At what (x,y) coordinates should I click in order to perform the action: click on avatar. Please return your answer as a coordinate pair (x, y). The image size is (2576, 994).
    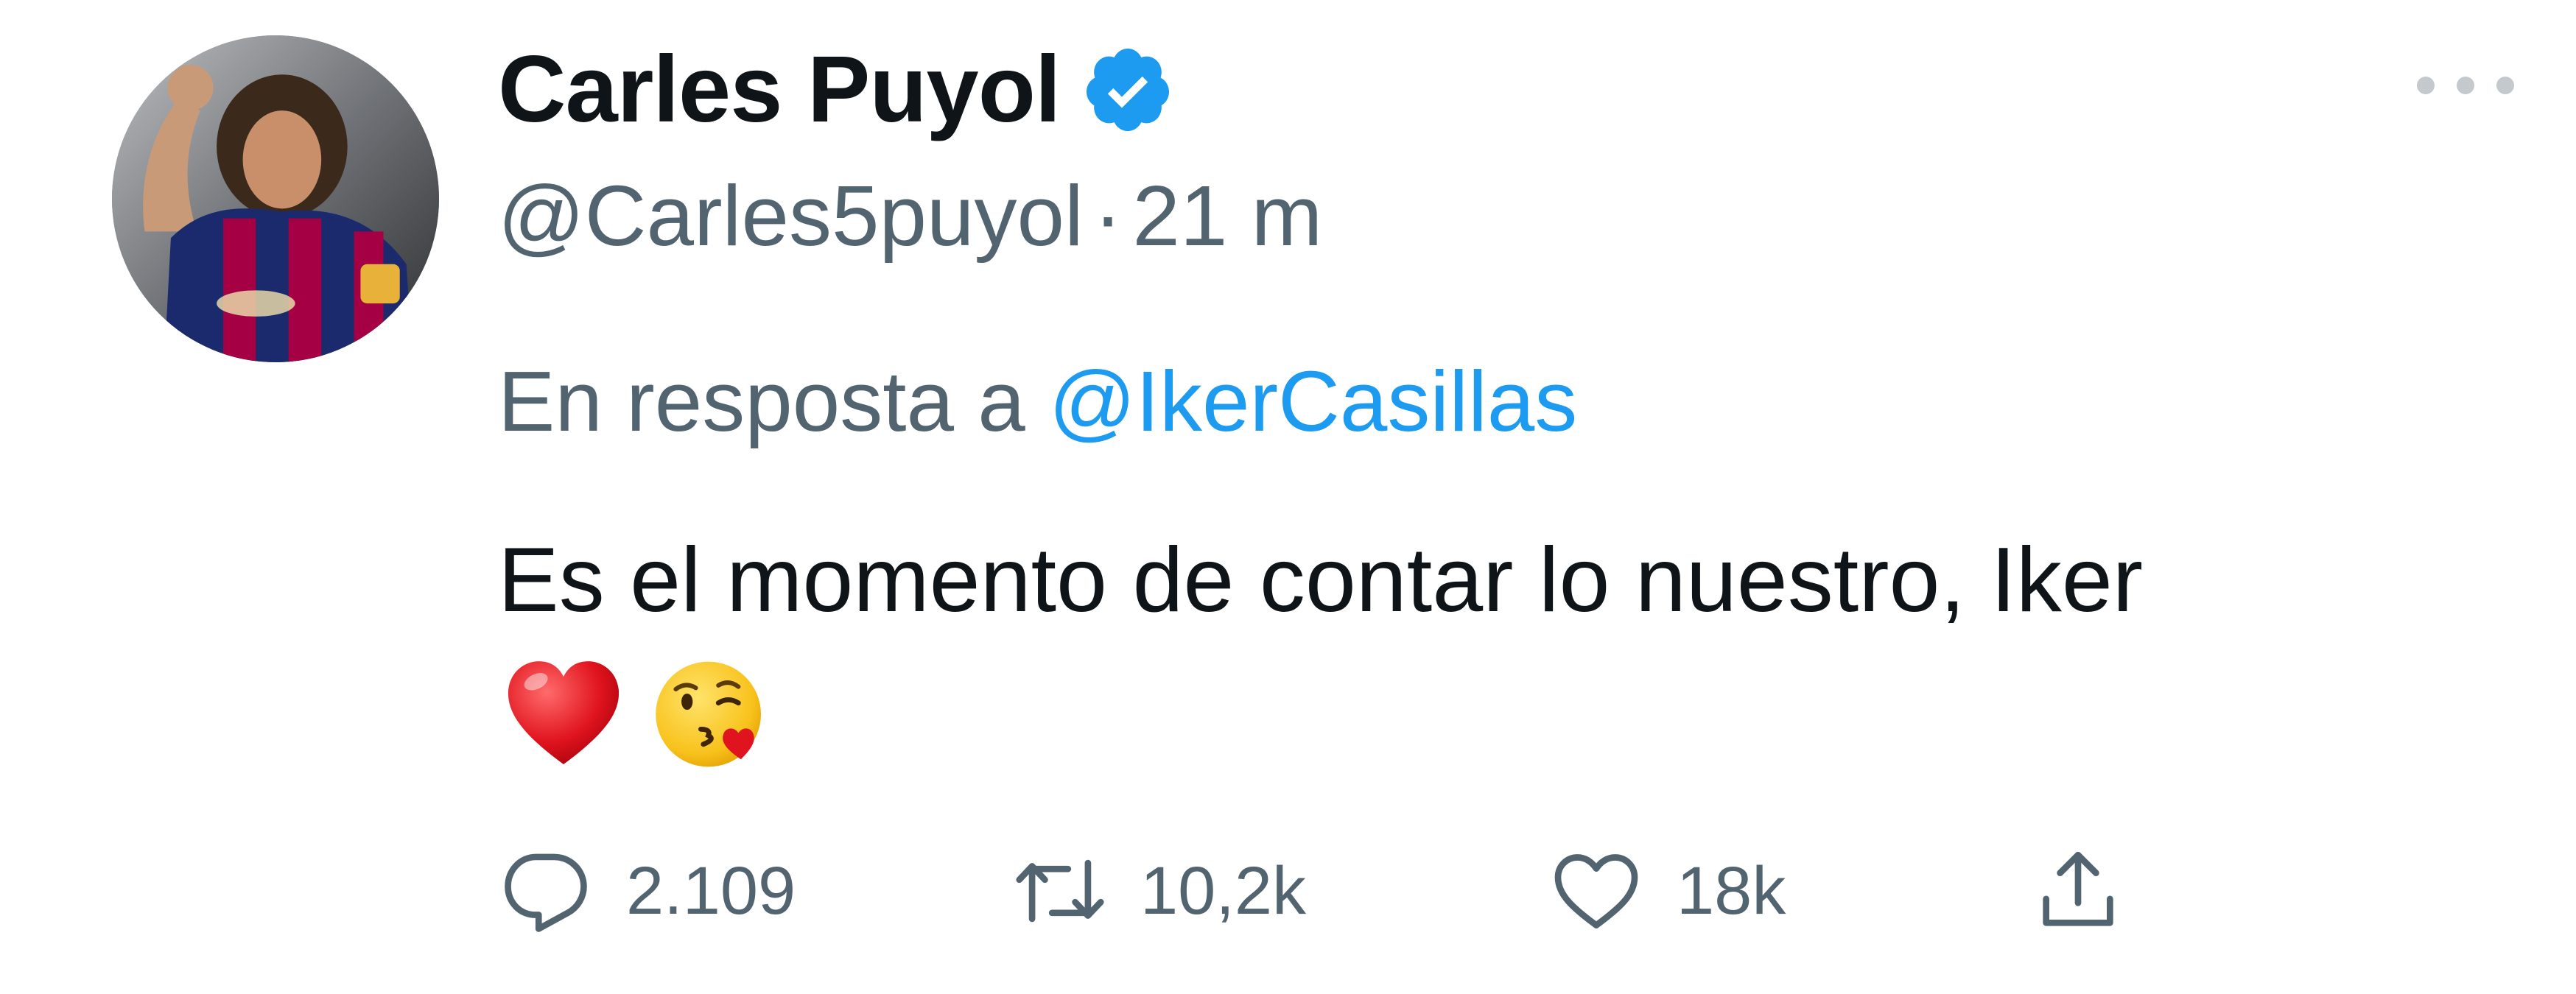
    Looking at the image, I should click on (275, 198).